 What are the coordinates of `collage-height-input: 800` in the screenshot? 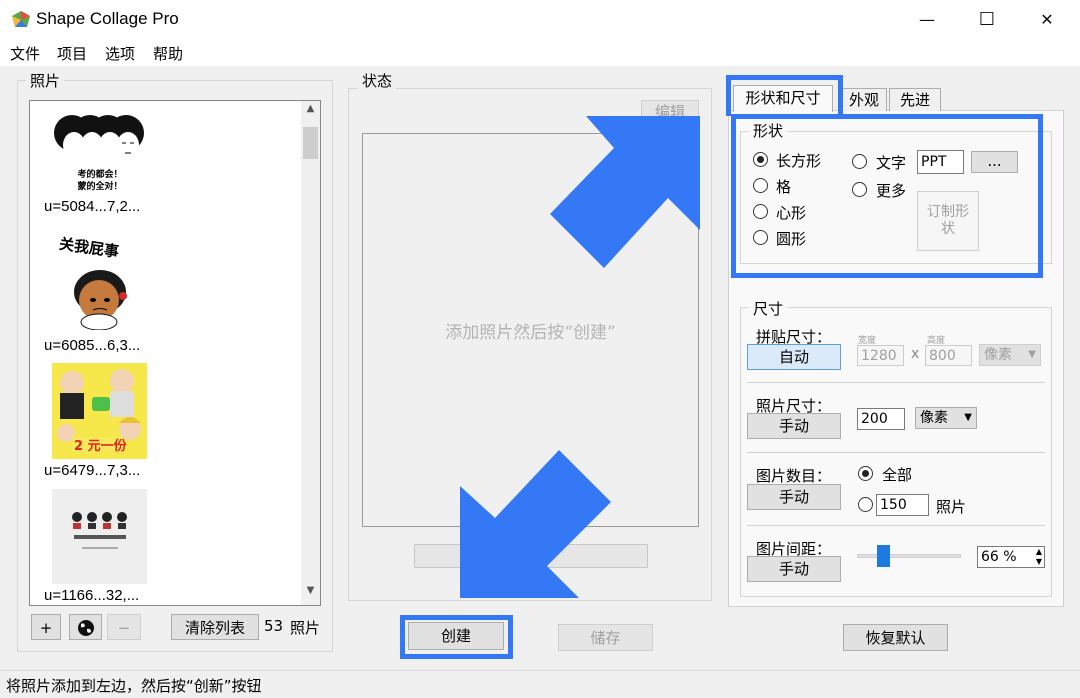 It's located at (948, 355).